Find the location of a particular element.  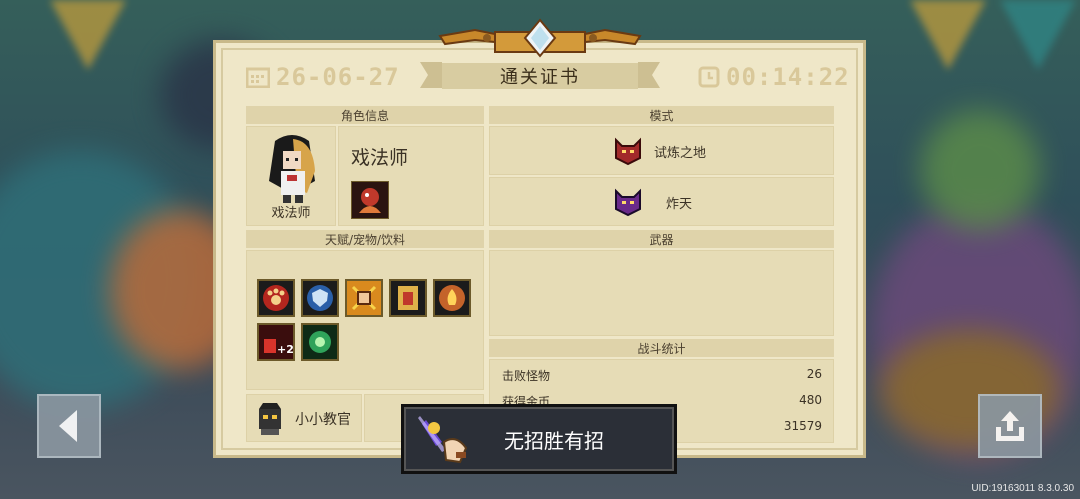

certificate-title: 通关证书 is located at coordinates (540, 76).